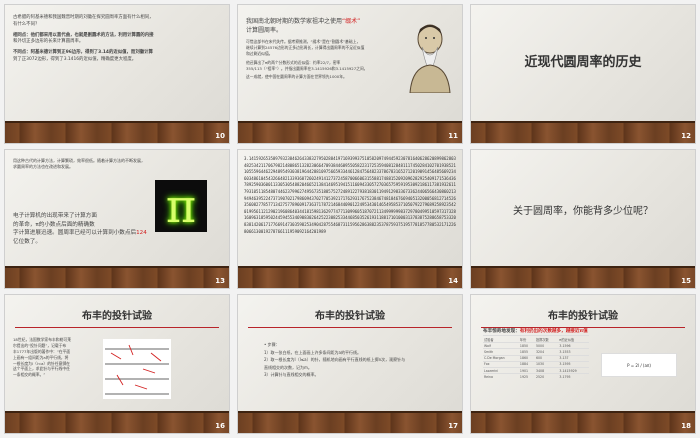 The height and width of the screenshot is (438, 700). I want to click on slide-thumb-12: 近现代圆周率的历史 12, so click(583, 74).